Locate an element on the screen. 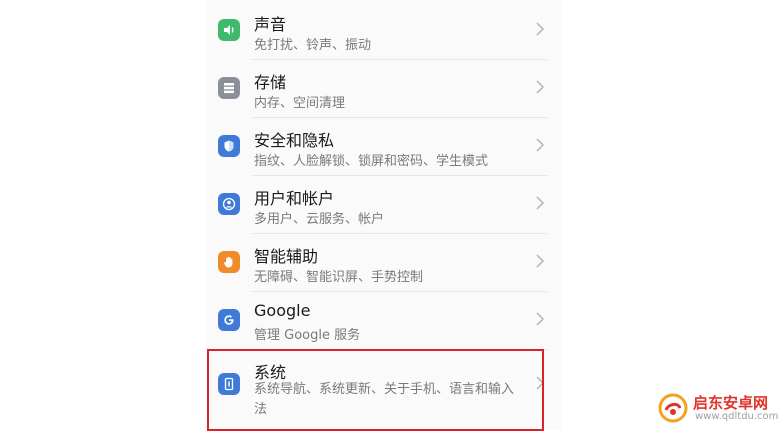 This screenshot has width=783, height=431. user-icon is located at coordinates (229, 204).